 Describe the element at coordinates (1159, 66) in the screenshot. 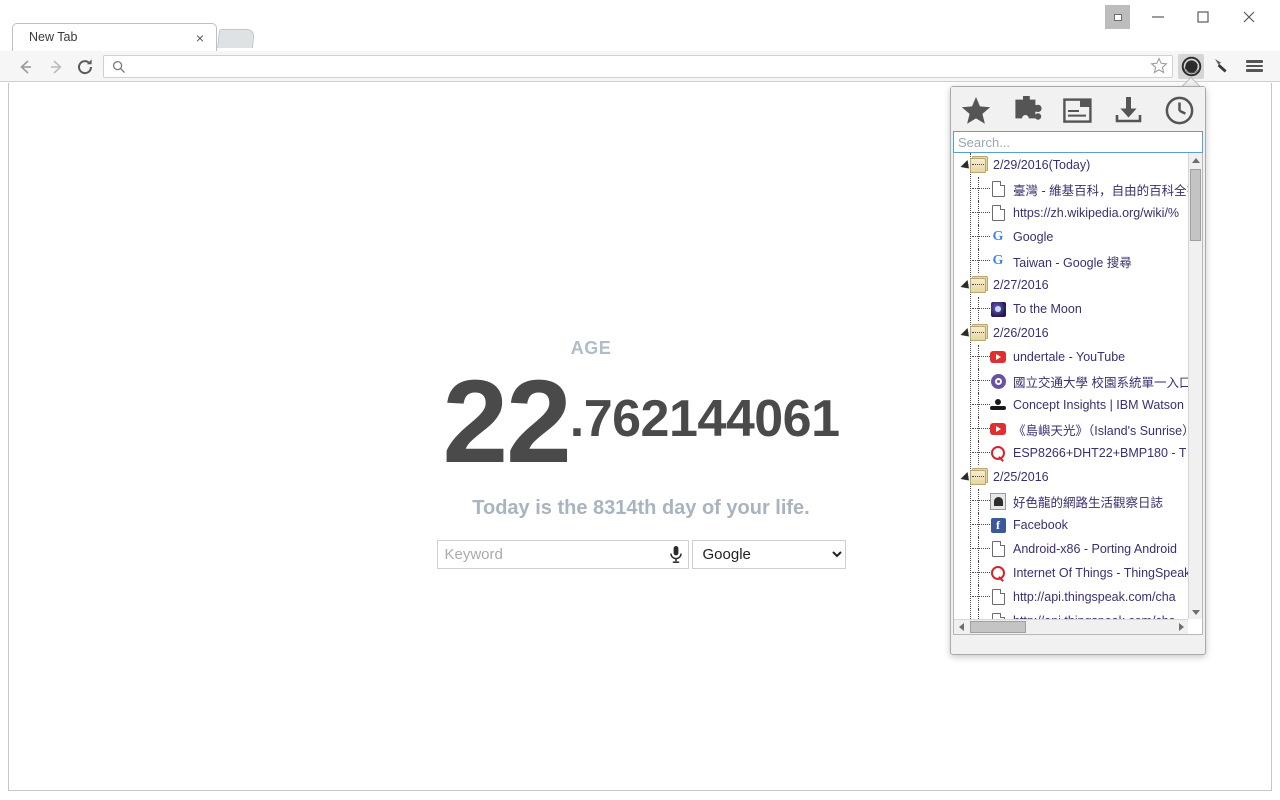

I see `bookmark-star-icon` at that location.